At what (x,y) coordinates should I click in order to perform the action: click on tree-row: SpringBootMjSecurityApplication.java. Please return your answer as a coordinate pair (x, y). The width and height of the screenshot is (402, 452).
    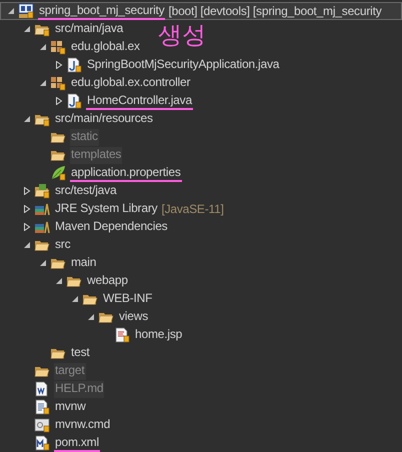
    Looking at the image, I should click on (141, 65).